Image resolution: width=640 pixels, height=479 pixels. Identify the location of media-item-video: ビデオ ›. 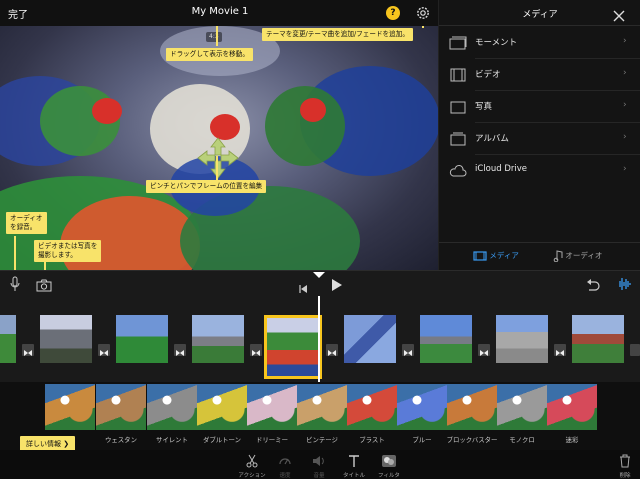
(539, 74).